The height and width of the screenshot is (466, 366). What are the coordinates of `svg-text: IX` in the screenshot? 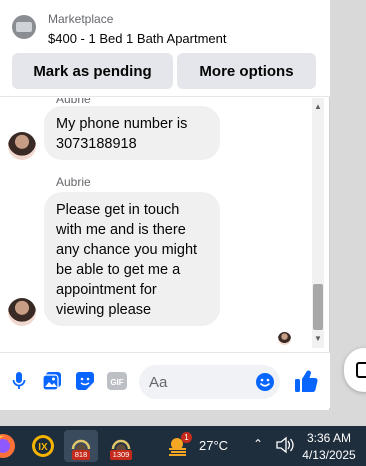 It's located at (43, 447).